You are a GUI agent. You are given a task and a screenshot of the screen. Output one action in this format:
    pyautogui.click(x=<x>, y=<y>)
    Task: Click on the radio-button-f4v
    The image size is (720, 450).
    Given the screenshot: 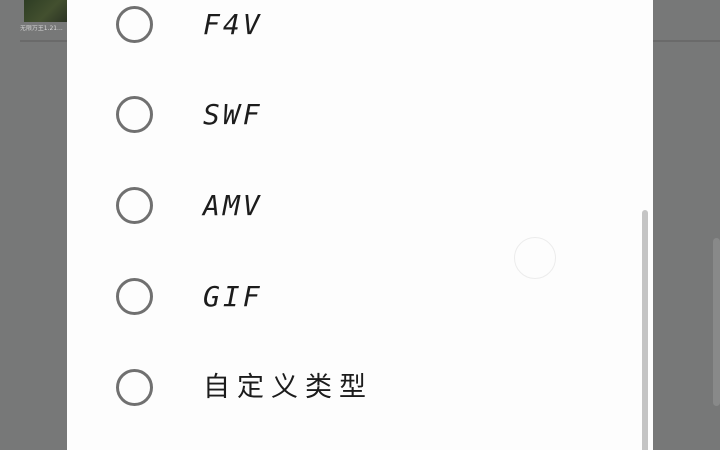 What is the action you would take?
    pyautogui.click(x=134, y=24)
    